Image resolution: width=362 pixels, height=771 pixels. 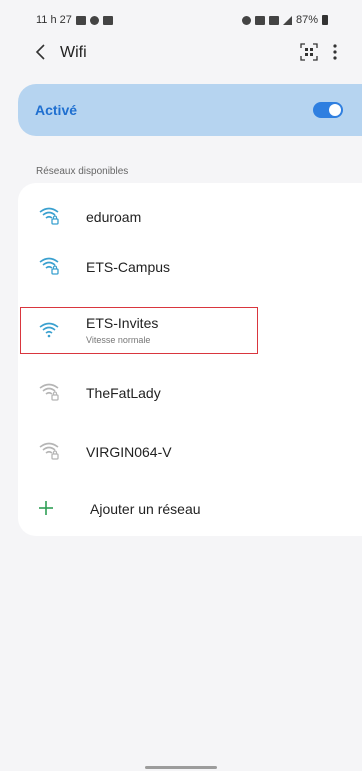 I want to click on status-time: 11 h 27, so click(x=54, y=20).